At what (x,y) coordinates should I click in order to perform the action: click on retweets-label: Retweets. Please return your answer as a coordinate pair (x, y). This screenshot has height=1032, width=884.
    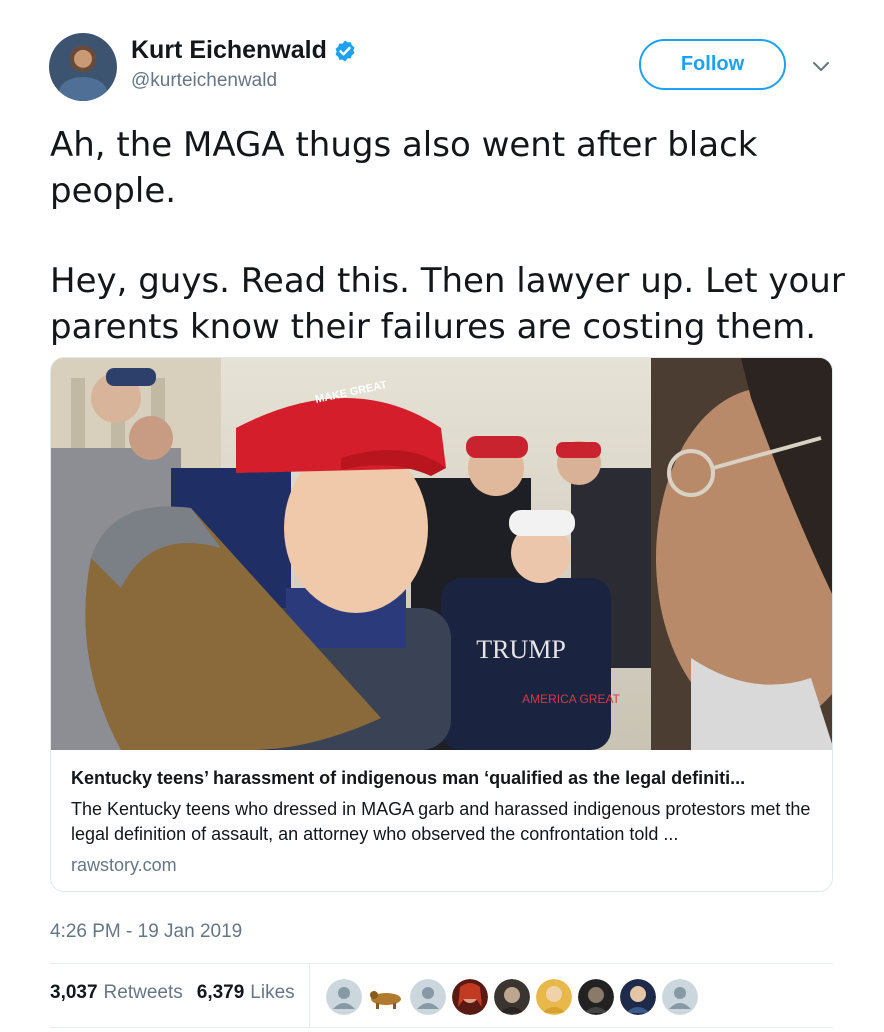
    Looking at the image, I should click on (143, 992).